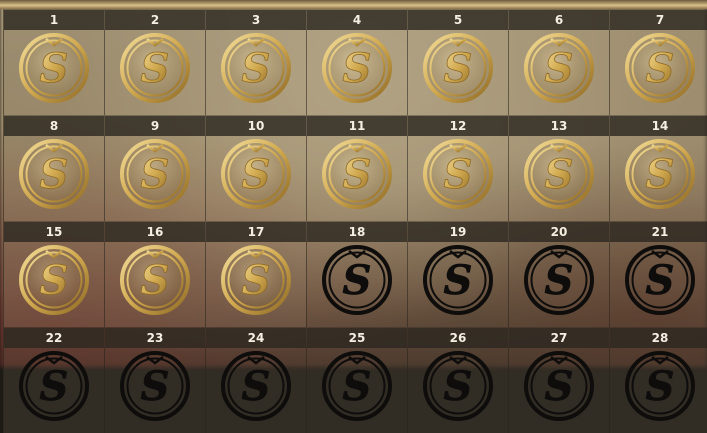 The height and width of the screenshot is (433, 707). Describe the element at coordinates (155, 338) in the screenshot. I see `tile-number: 23` at that location.